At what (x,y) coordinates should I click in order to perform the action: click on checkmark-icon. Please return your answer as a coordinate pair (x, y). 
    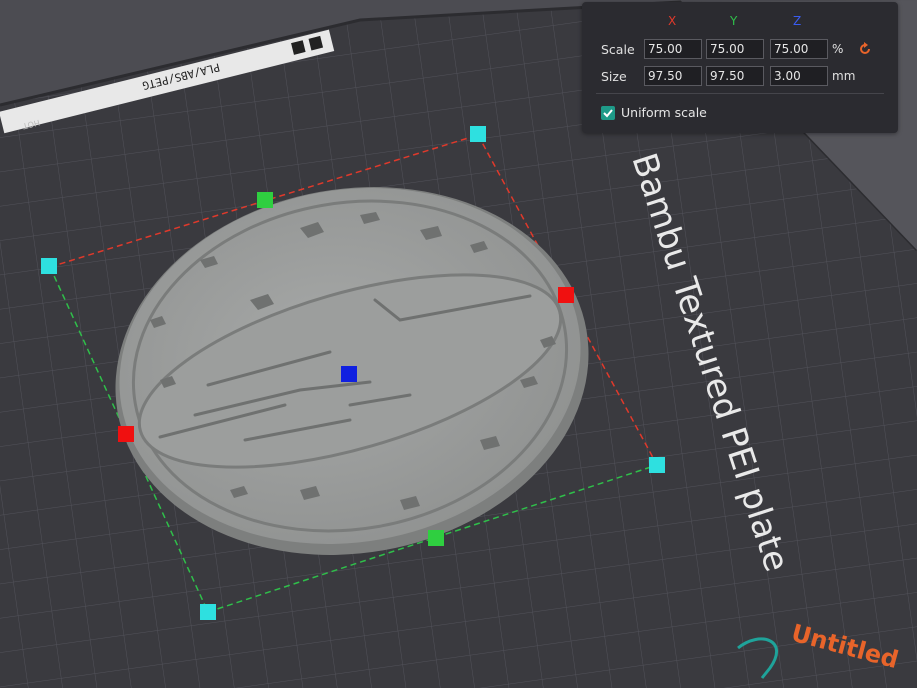
    Looking at the image, I should click on (608, 113).